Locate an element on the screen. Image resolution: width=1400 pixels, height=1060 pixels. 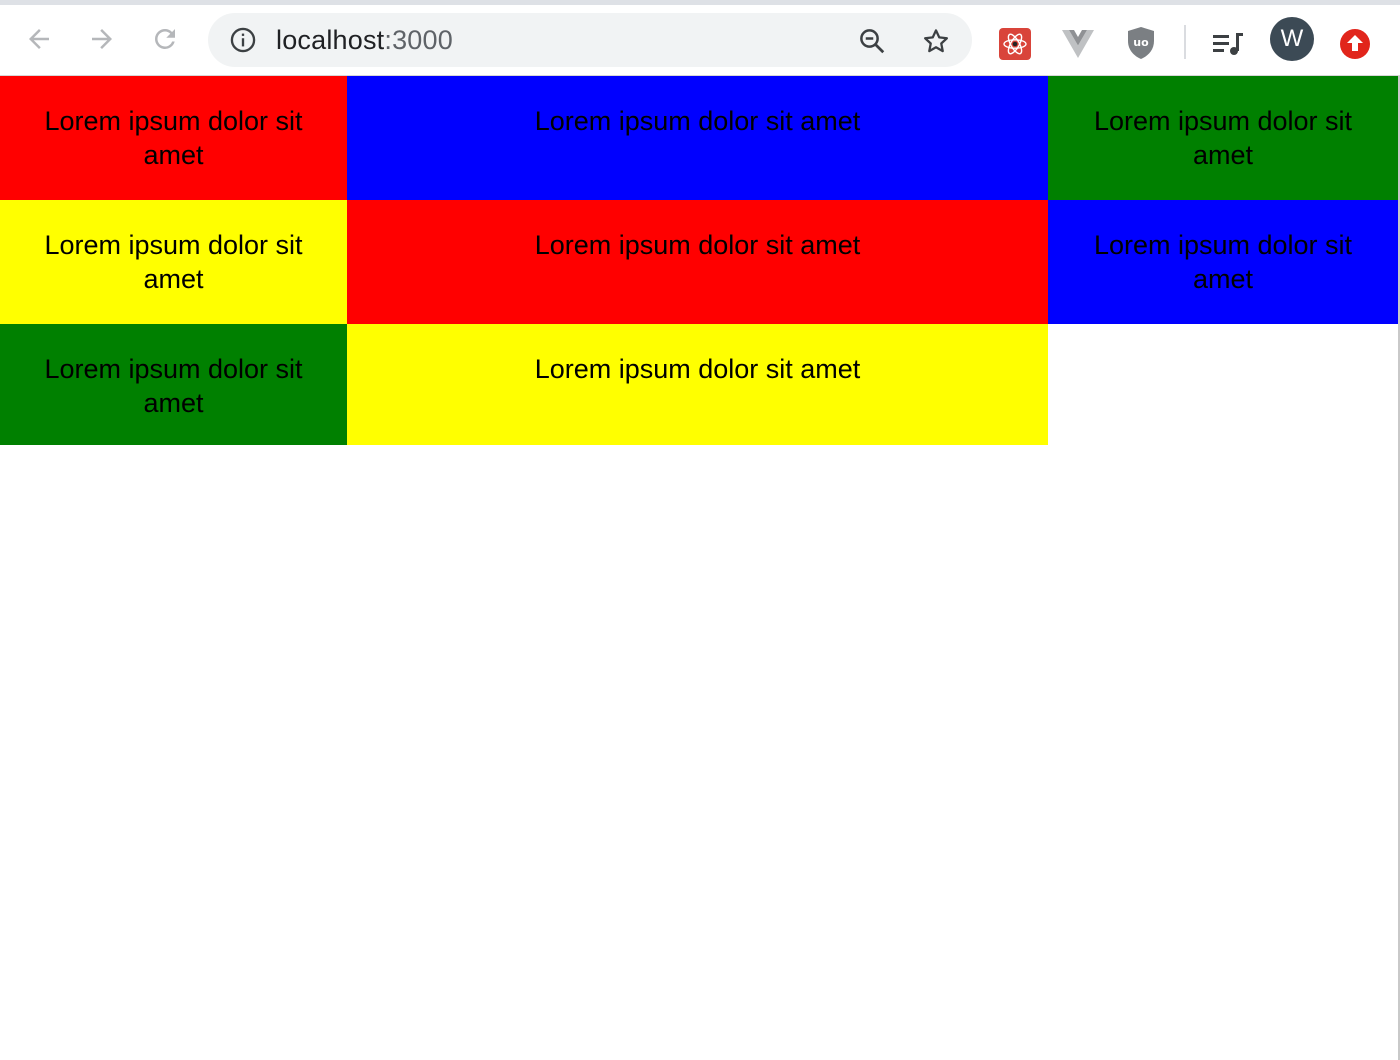
profile-avatar: W is located at coordinates (1292, 39).